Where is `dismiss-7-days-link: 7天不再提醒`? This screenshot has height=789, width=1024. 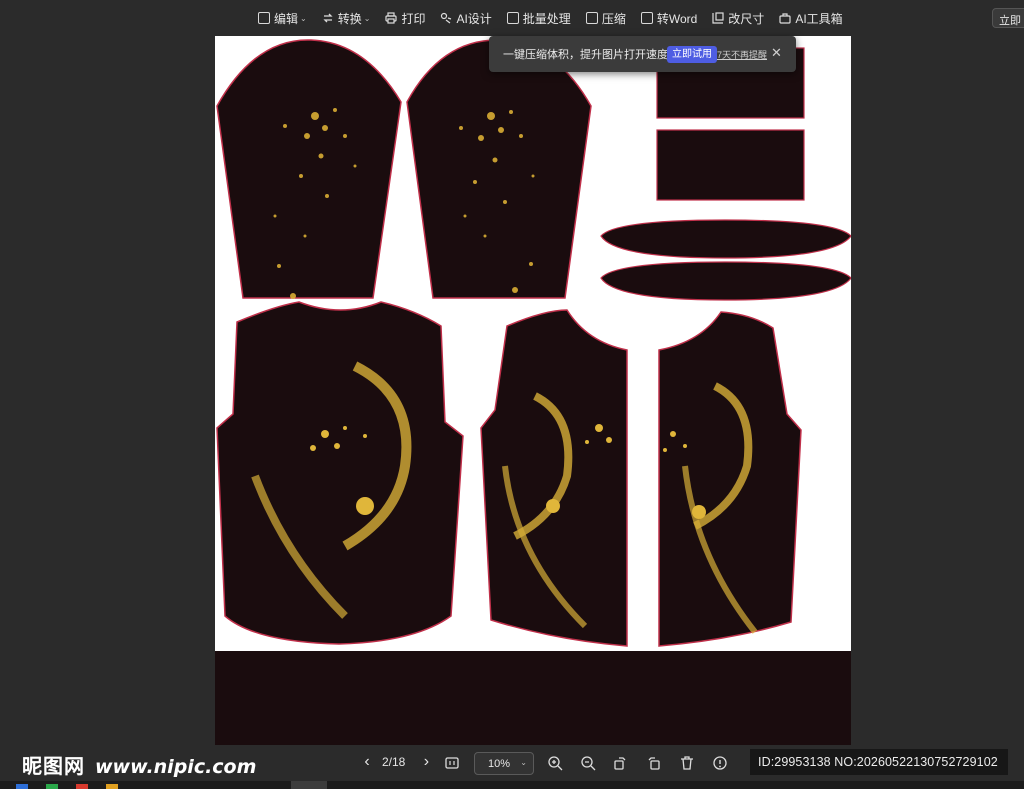 dismiss-7-days-link: 7天不再提醒 is located at coordinates (742, 54).